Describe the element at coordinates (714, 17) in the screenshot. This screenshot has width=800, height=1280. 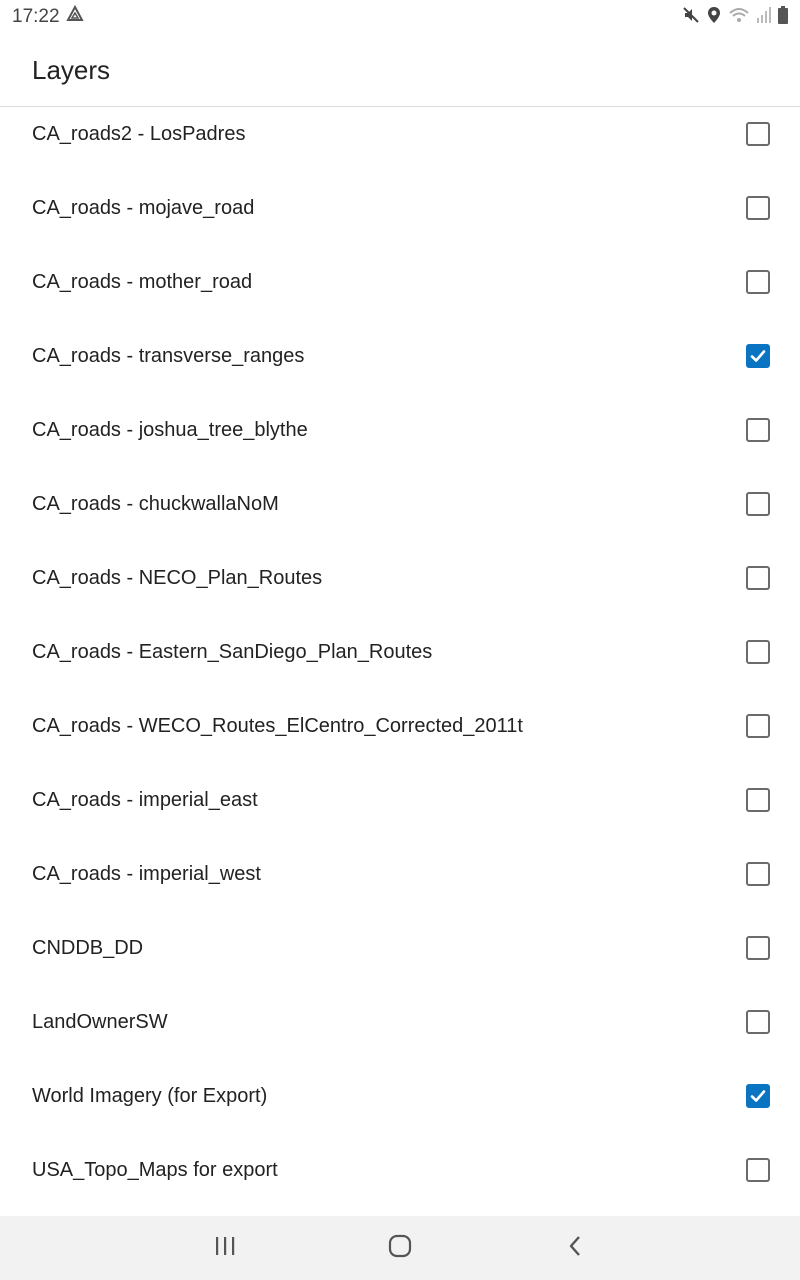
I see `location-icon` at that location.